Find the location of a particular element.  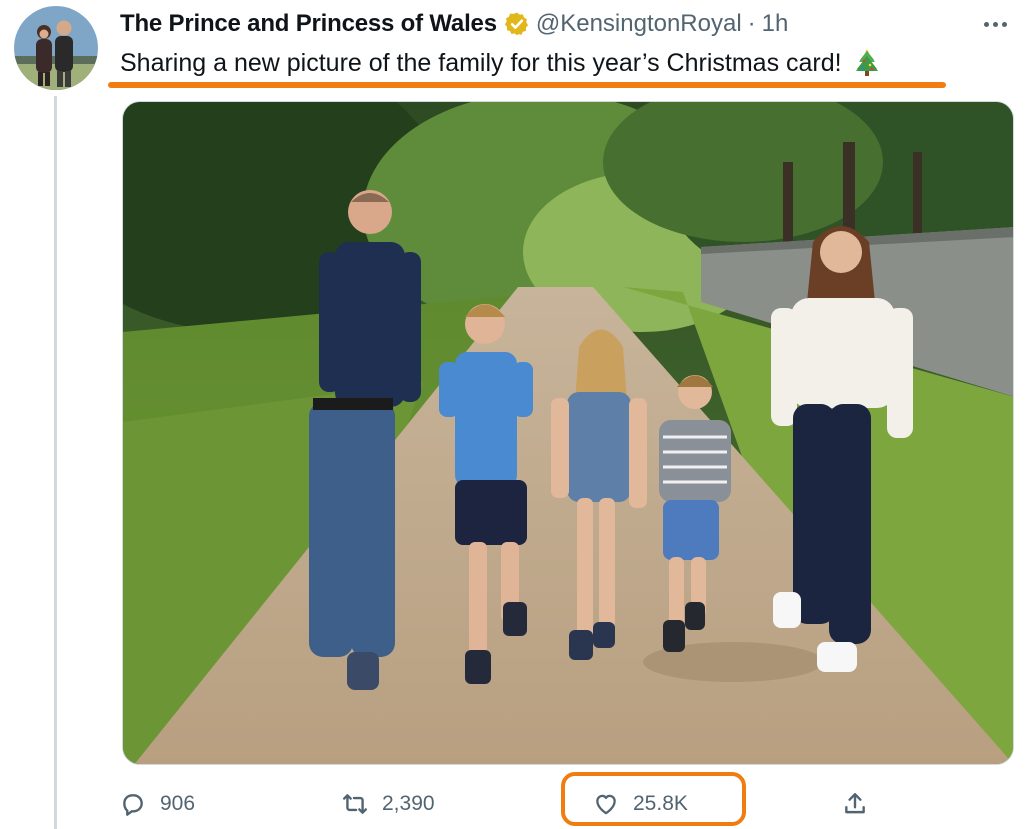

reply-count: 906 is located at coordinates (178, 803).